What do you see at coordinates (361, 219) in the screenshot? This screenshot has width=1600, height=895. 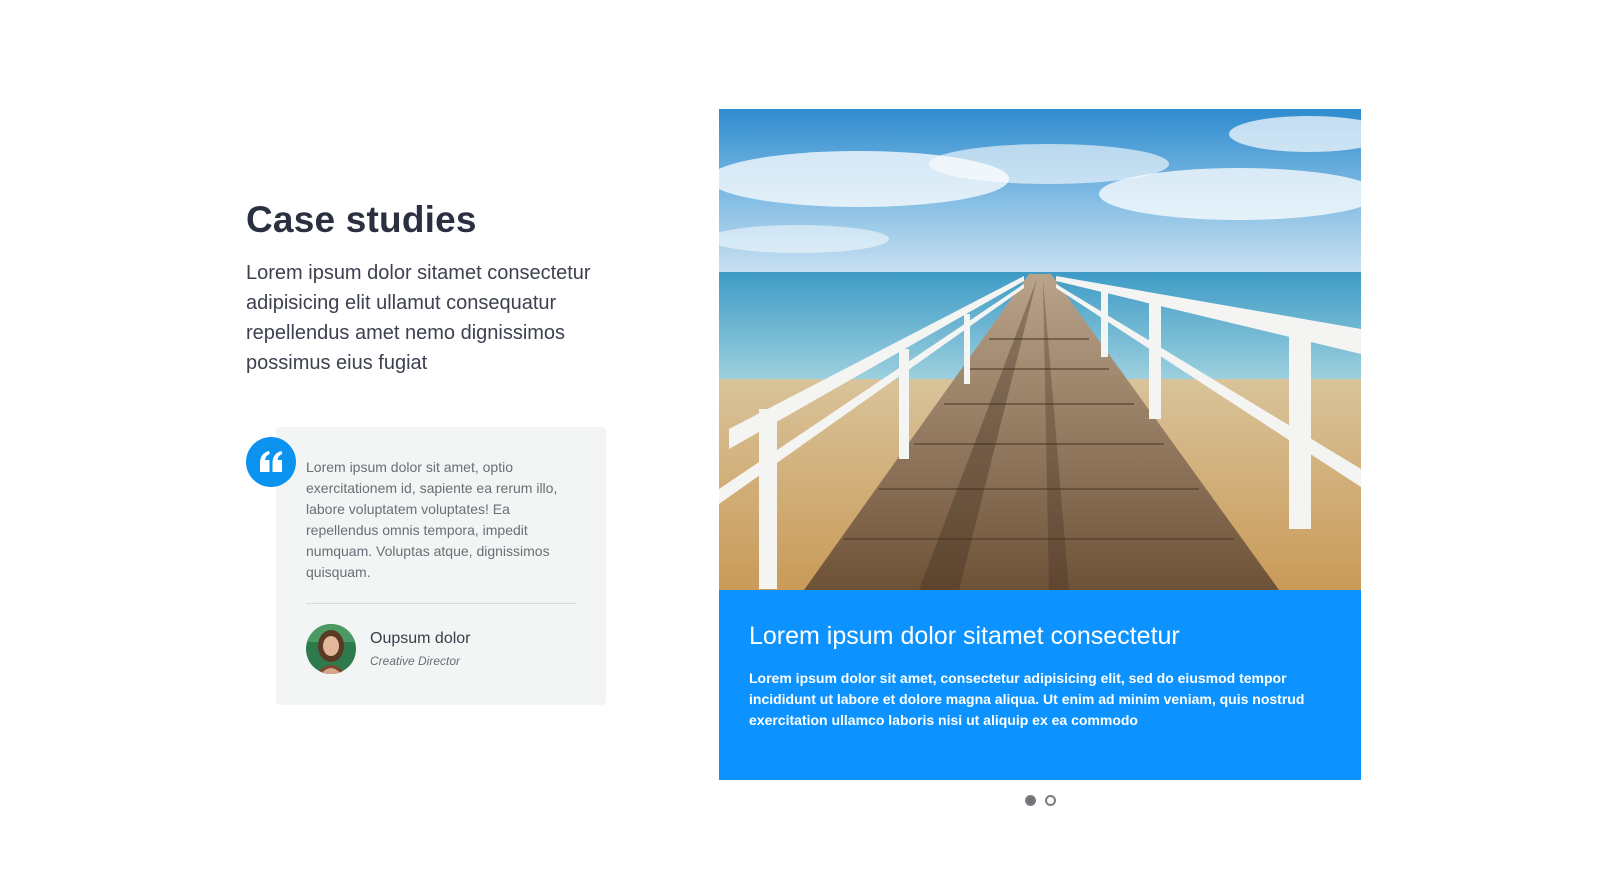 I see `page-title: Case studies` at bounding box center [361, 219].